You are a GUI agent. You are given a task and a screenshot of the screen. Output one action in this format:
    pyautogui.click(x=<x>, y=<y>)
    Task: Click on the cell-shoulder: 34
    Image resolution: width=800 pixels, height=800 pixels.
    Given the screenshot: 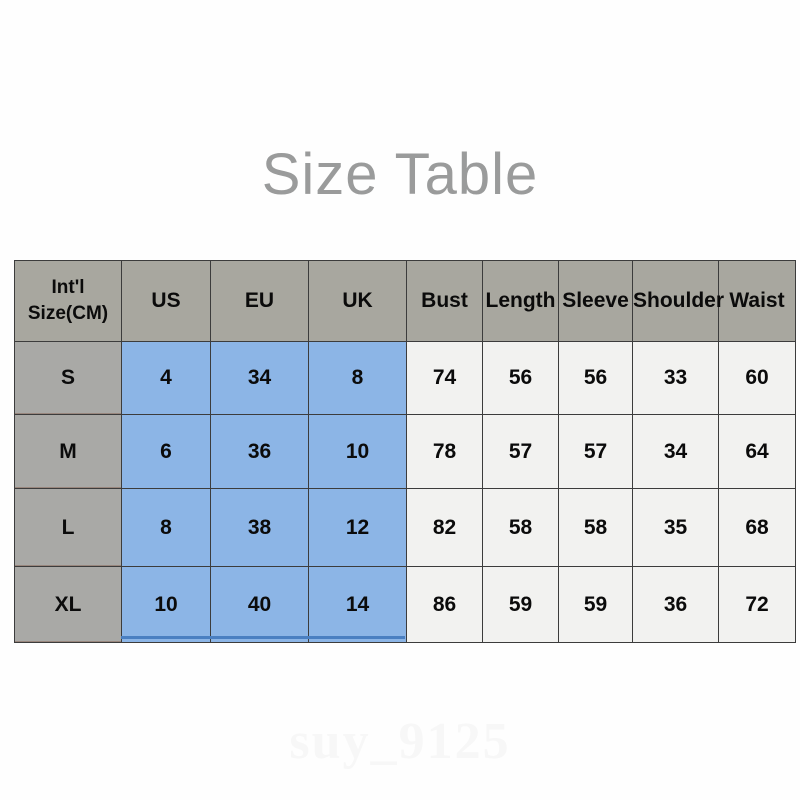 What is the action you would take?
    pyautogui.click(x=675, y=451)
    